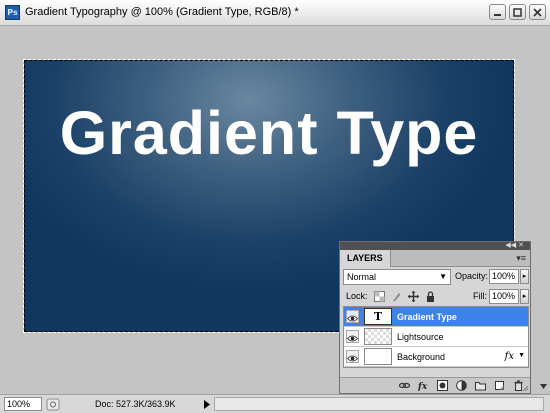 This screenshot has height=413, width=550. Describe the element at coordinates (435, 258) in the screenshot. I see `panel-tab-bar: LAYERS ▾≡` at that location.